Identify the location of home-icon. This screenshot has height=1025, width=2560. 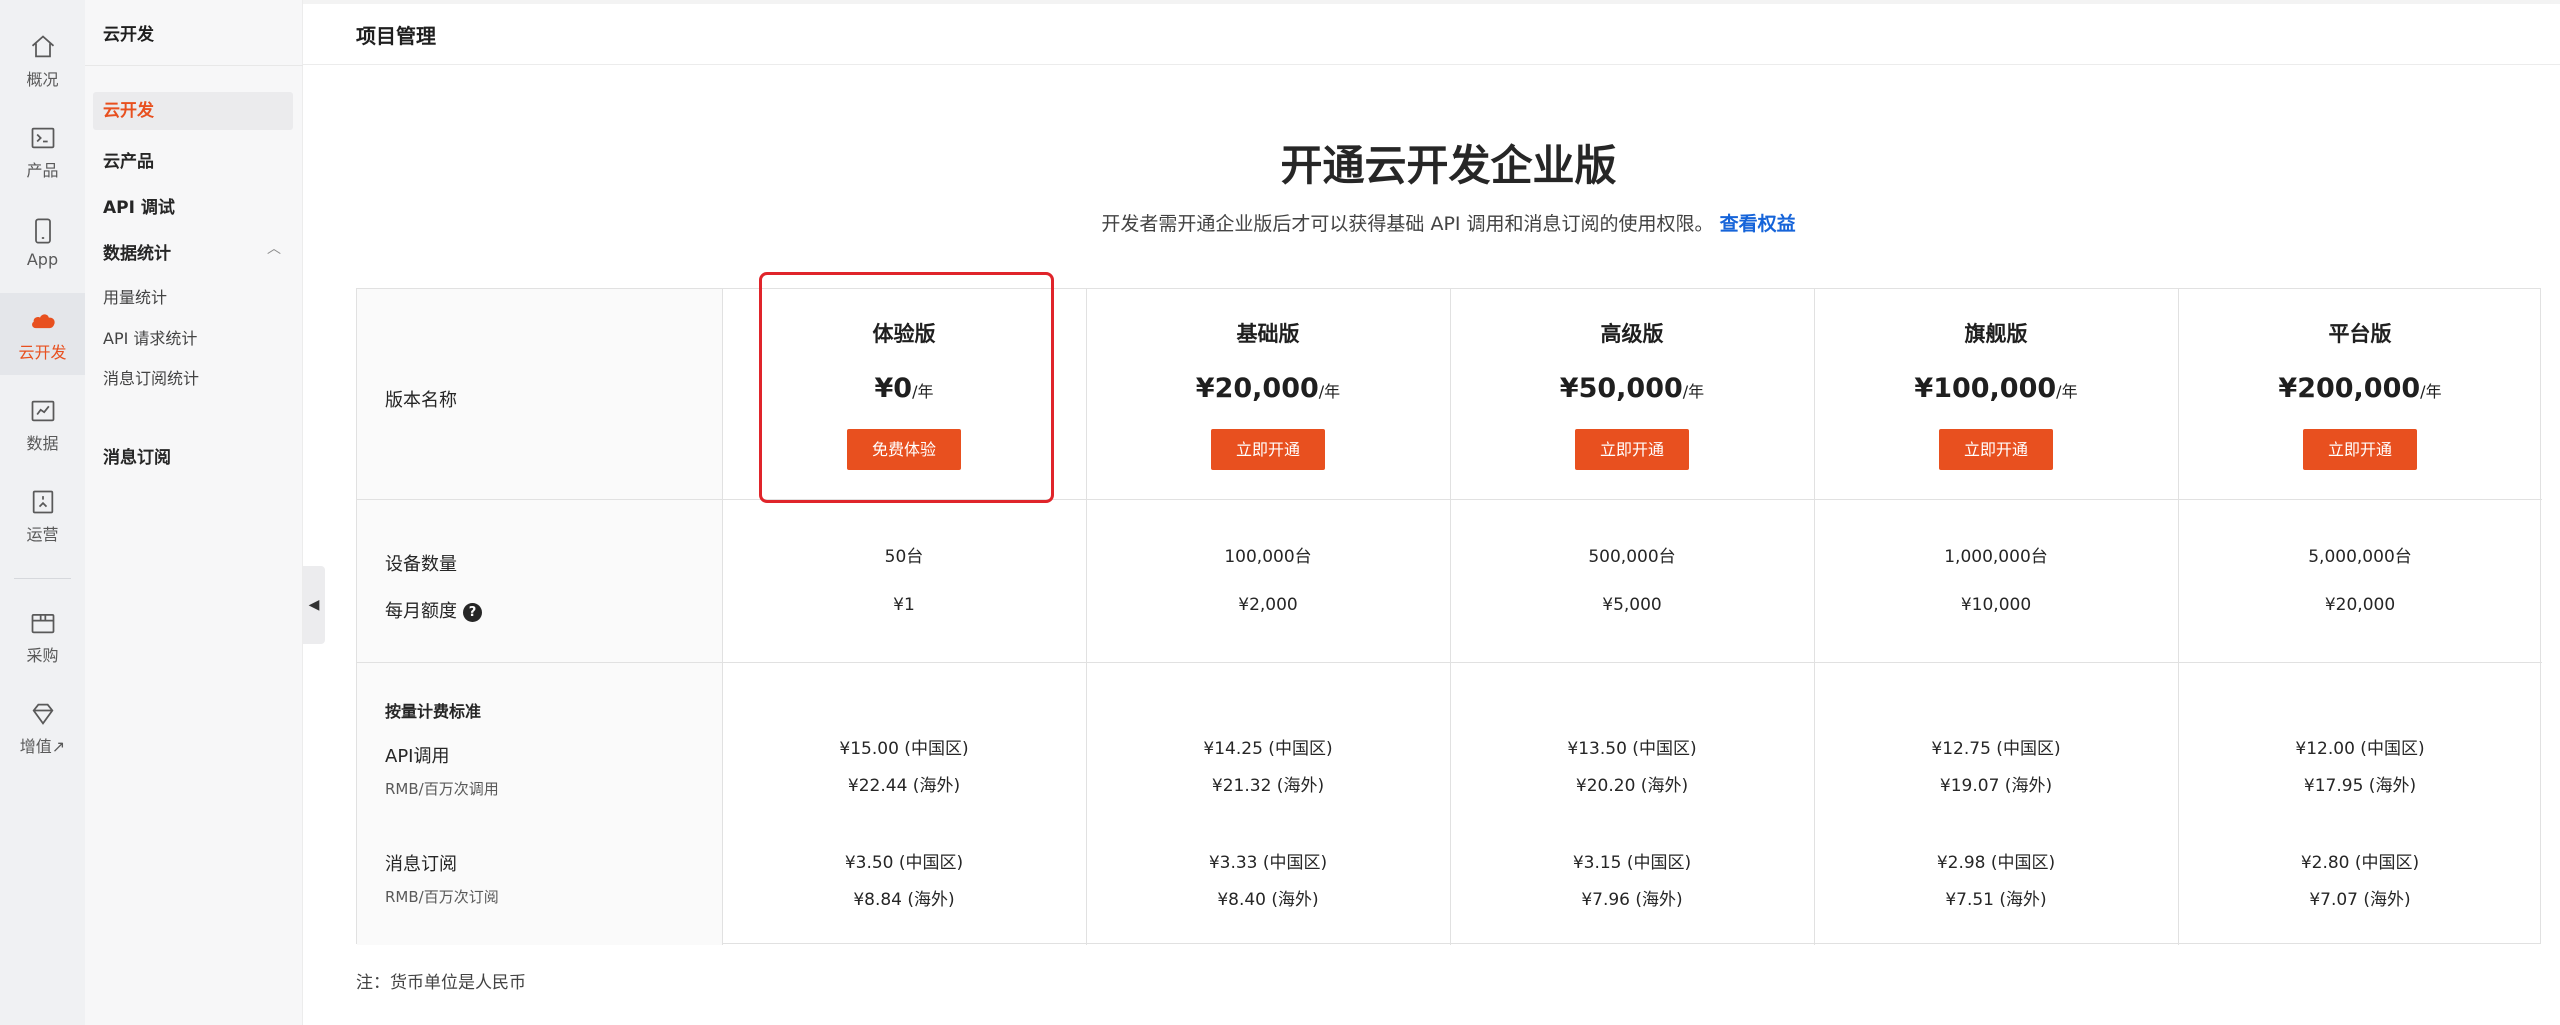
(42, 45).